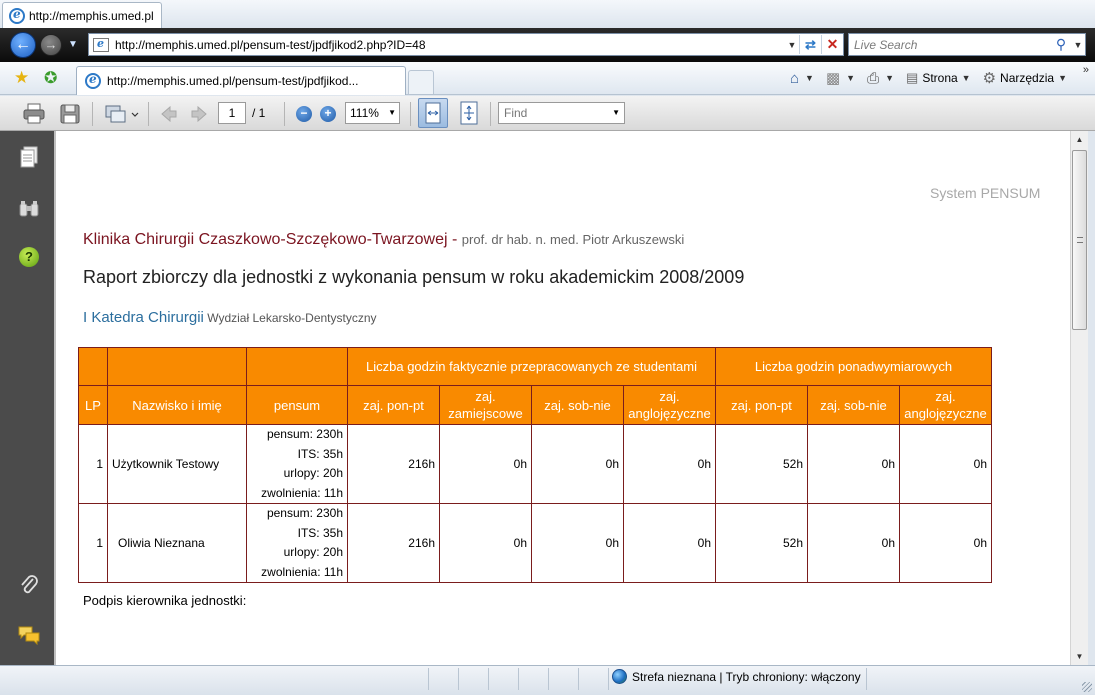  What do you see at coordinates (792, 45) in the screenshot?
I see `address-dropdown-icon: ▼` at bounding box center [792, 45].